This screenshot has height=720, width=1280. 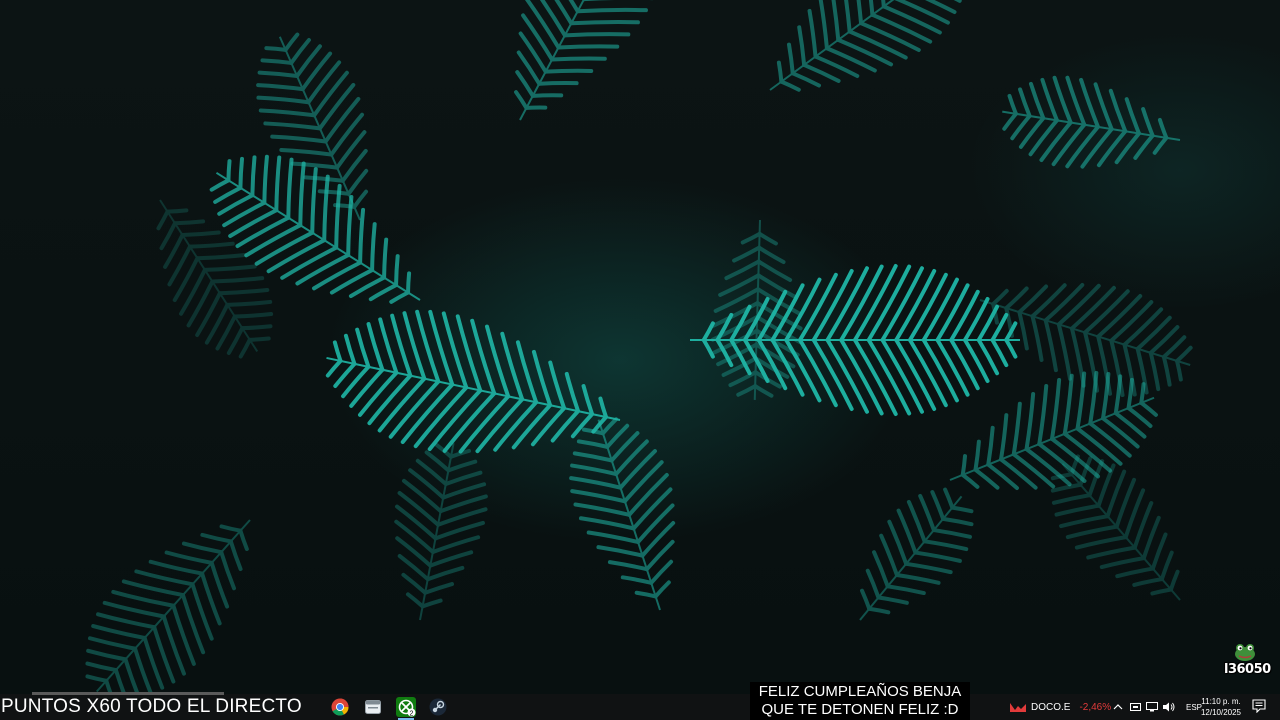 I want to click on stock-change: -2,46%, so click(x=1095, y=707).